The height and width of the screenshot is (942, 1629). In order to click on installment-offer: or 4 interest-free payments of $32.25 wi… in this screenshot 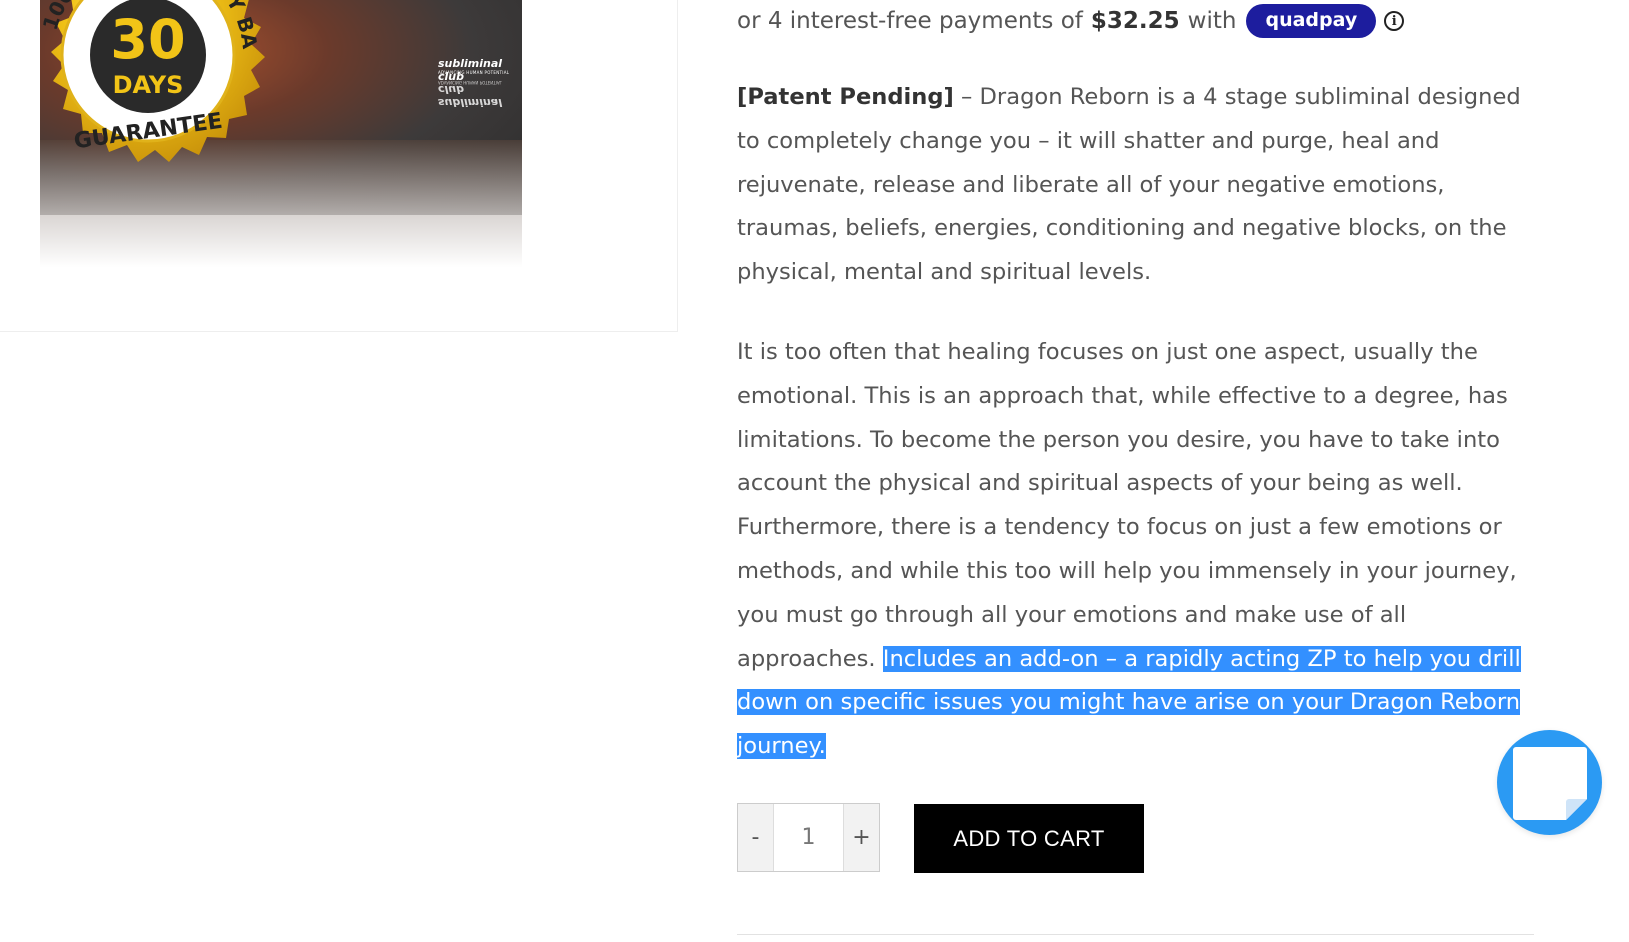, I will do `click(1071, 21)`.